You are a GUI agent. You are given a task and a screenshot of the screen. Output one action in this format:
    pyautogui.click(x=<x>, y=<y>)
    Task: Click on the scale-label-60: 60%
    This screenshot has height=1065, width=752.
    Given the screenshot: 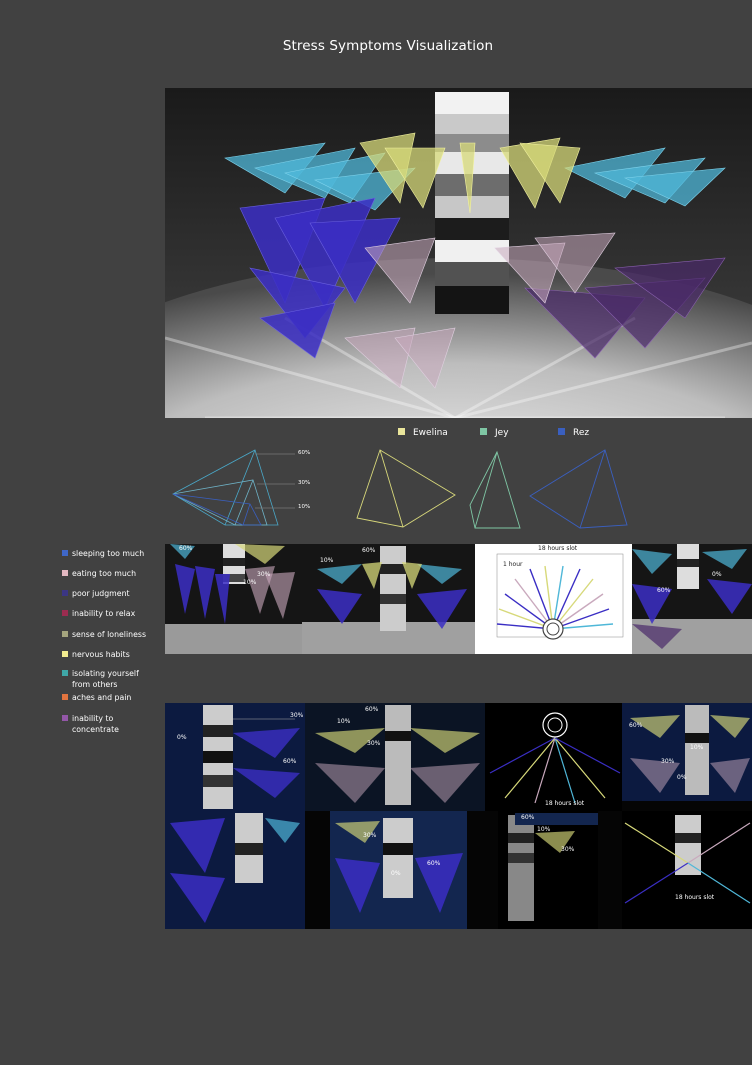 What is the action you would take?
    pyautogui.click(x=304, y=453)
    